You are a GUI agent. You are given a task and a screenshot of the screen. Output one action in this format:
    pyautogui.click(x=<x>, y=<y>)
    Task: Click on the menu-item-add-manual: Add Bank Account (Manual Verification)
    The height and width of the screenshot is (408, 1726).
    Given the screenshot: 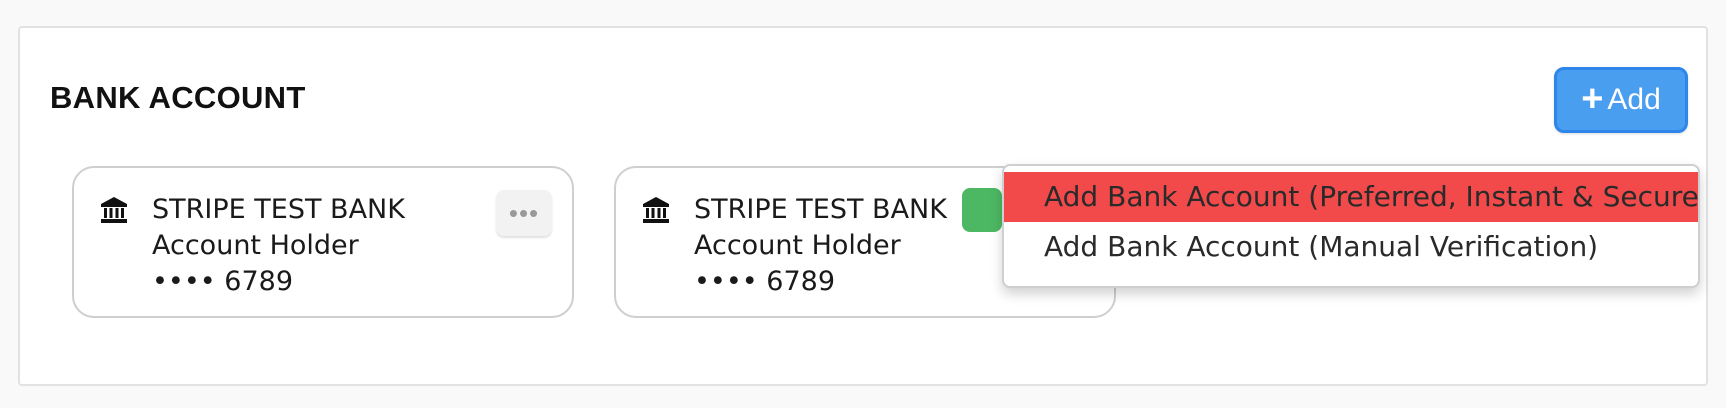 What is the action you would take?
    pyautogui.click(x=1351, y=247)
    